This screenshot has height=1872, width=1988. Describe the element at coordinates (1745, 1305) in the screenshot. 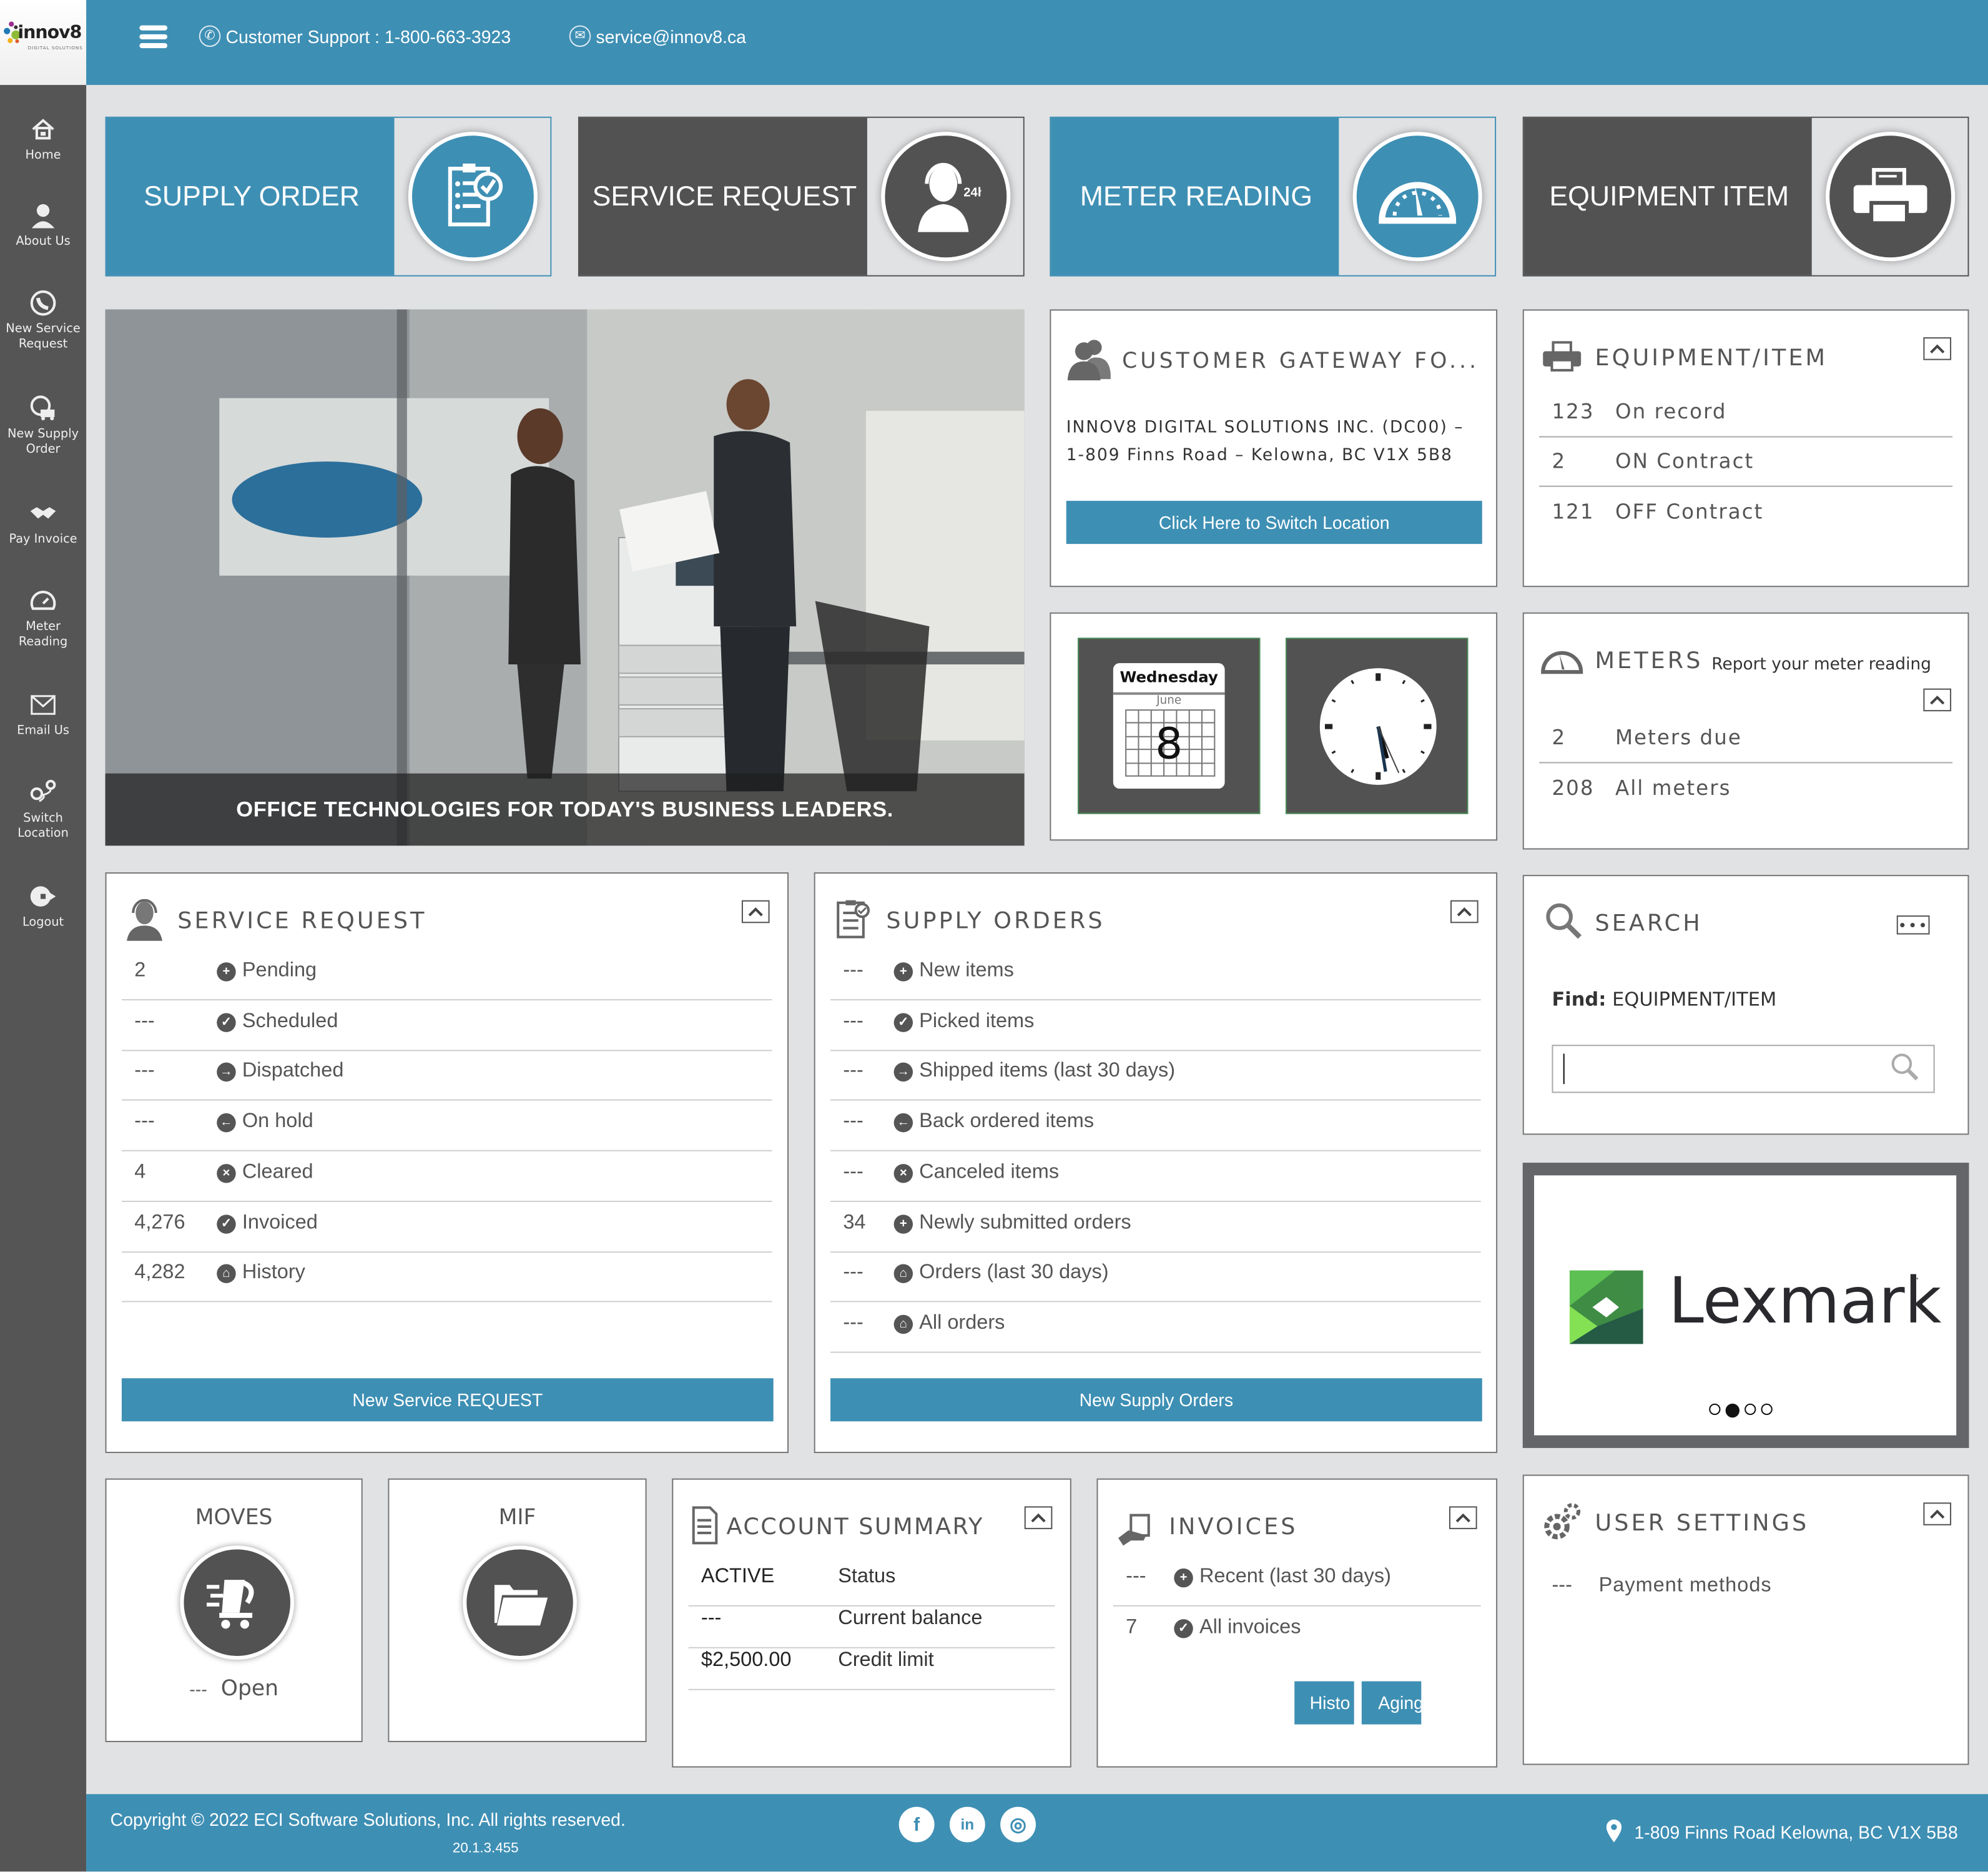

I see `carousel-slide: Lexmark ™` at that location.